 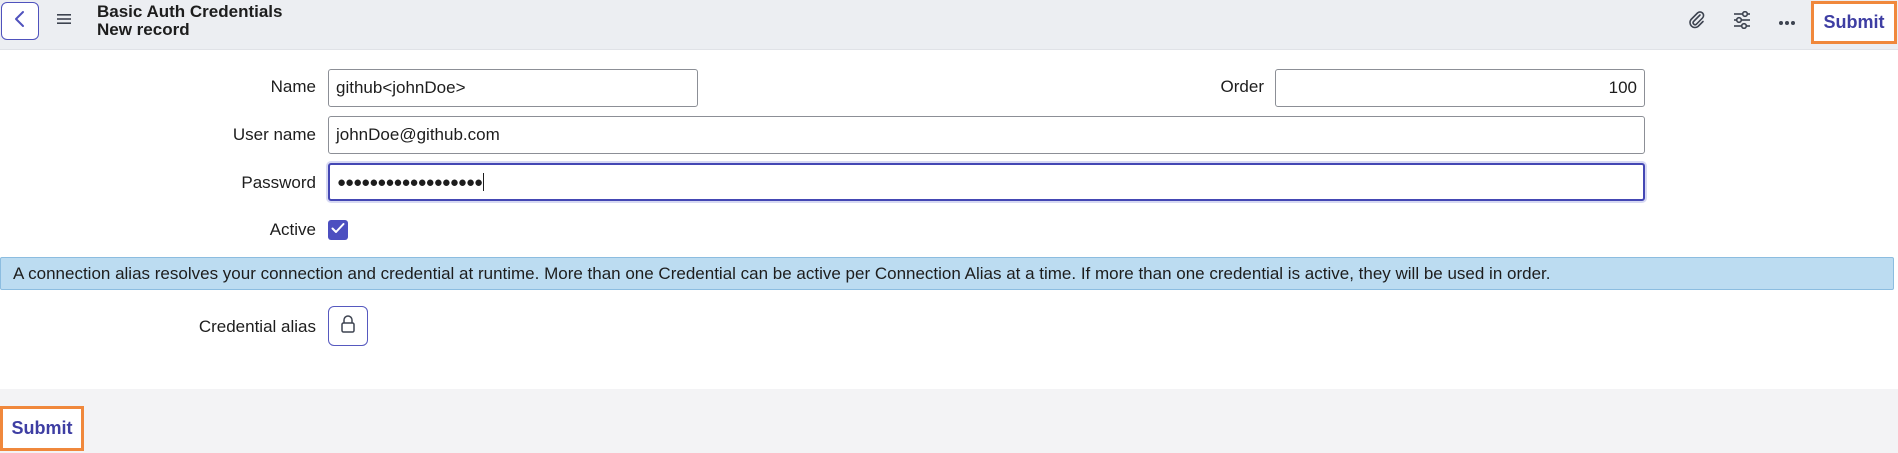 I want to click on password-field: ●●●●●●●●●●●●●●●●●●, so click(x=986, y=182).